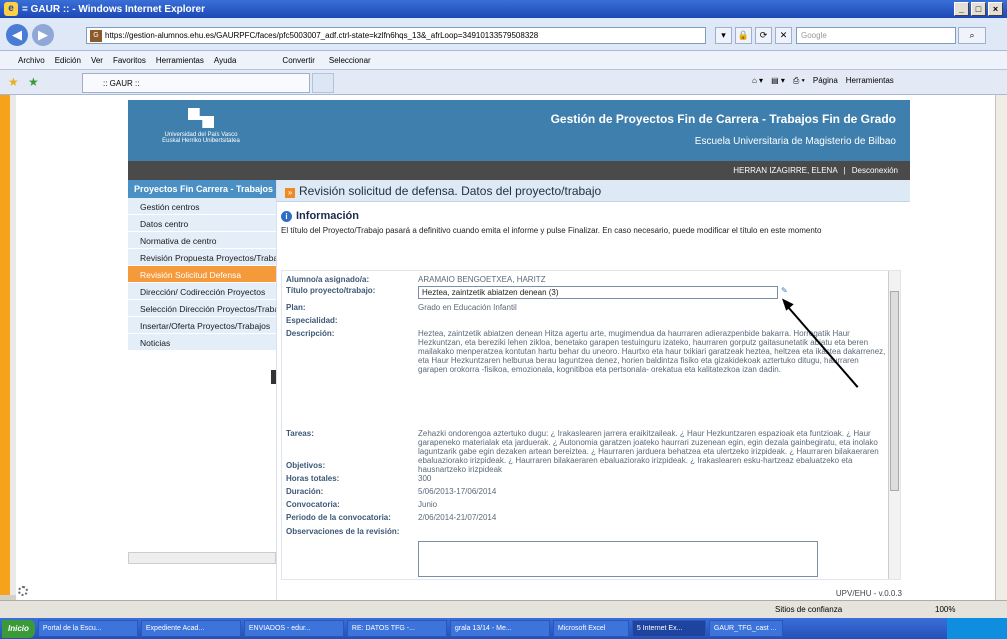 Image resolution: width=1007 pixels, height=639 pixels. What do you see at coordinates (763, 35) in the screenshot?
I see `refresh-icon: ⟳` at bounding box center [763, 35].